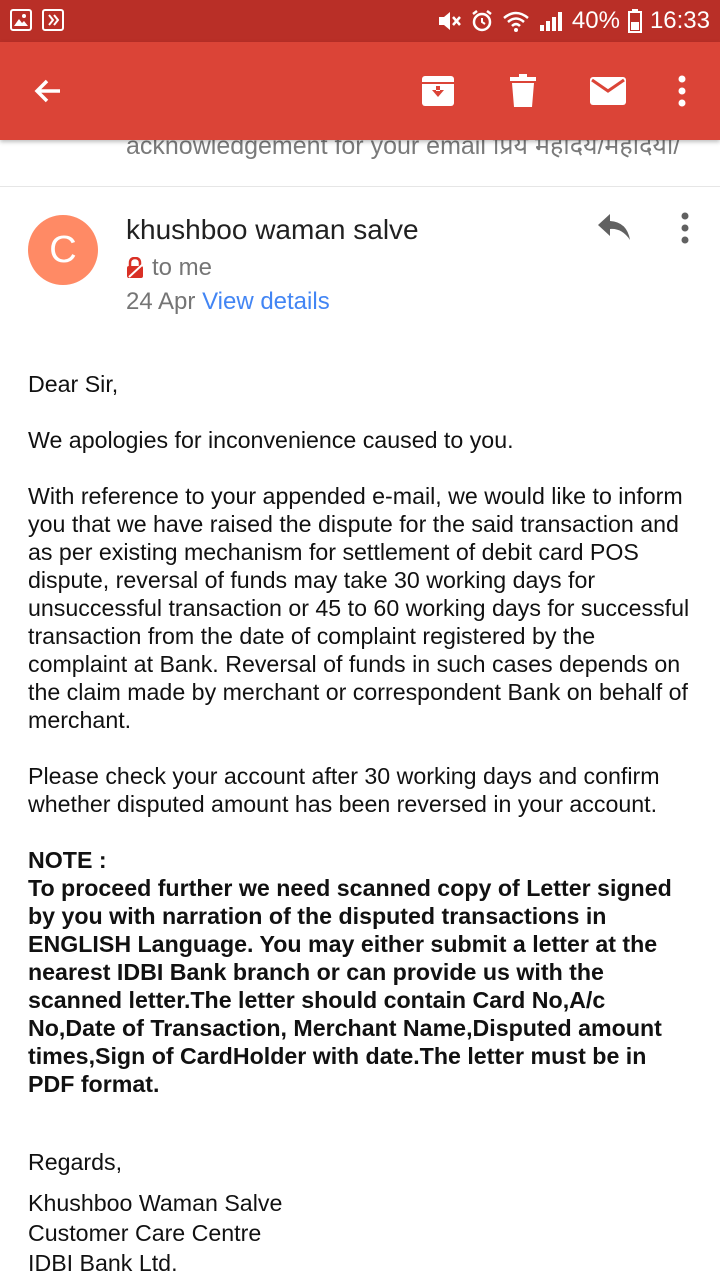  Describe the element at coordinates (21, 20) in the screenshot. I see `gallery-notification-icon` at that location.